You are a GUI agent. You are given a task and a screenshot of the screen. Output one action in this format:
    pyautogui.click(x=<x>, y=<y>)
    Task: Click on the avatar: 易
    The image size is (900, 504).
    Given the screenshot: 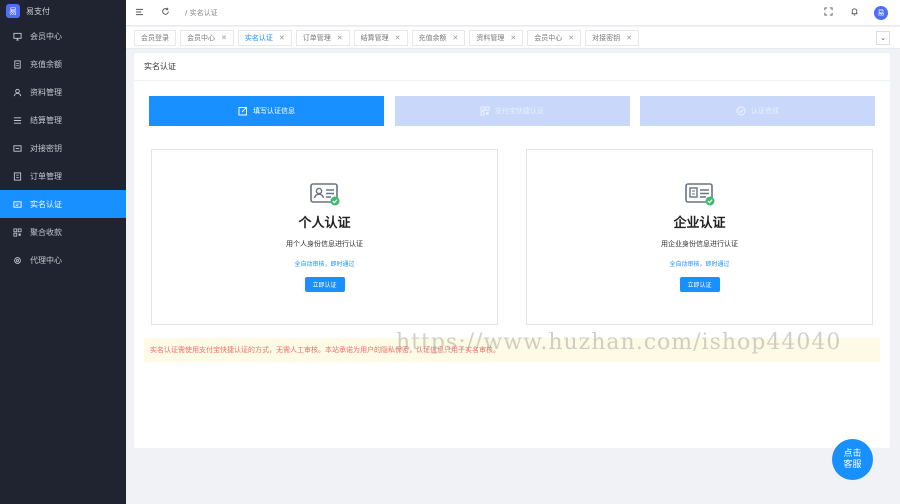 What is the action you would take?
    pyautogui.click(x=881, y=12)
    